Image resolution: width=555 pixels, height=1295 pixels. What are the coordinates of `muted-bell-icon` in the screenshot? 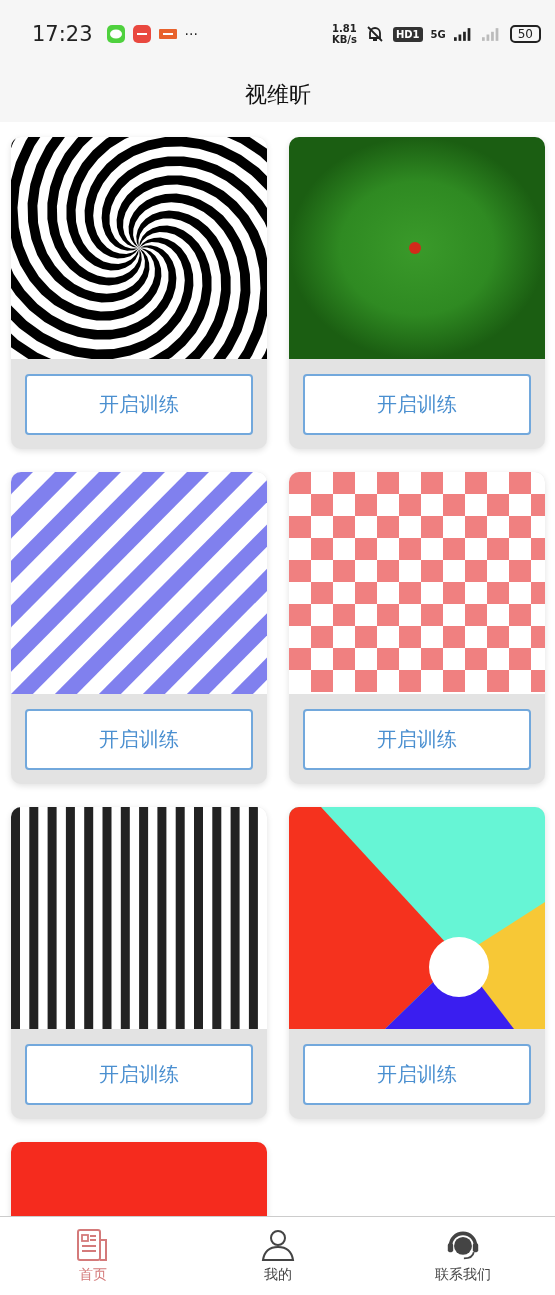 It's located at (374, 34).